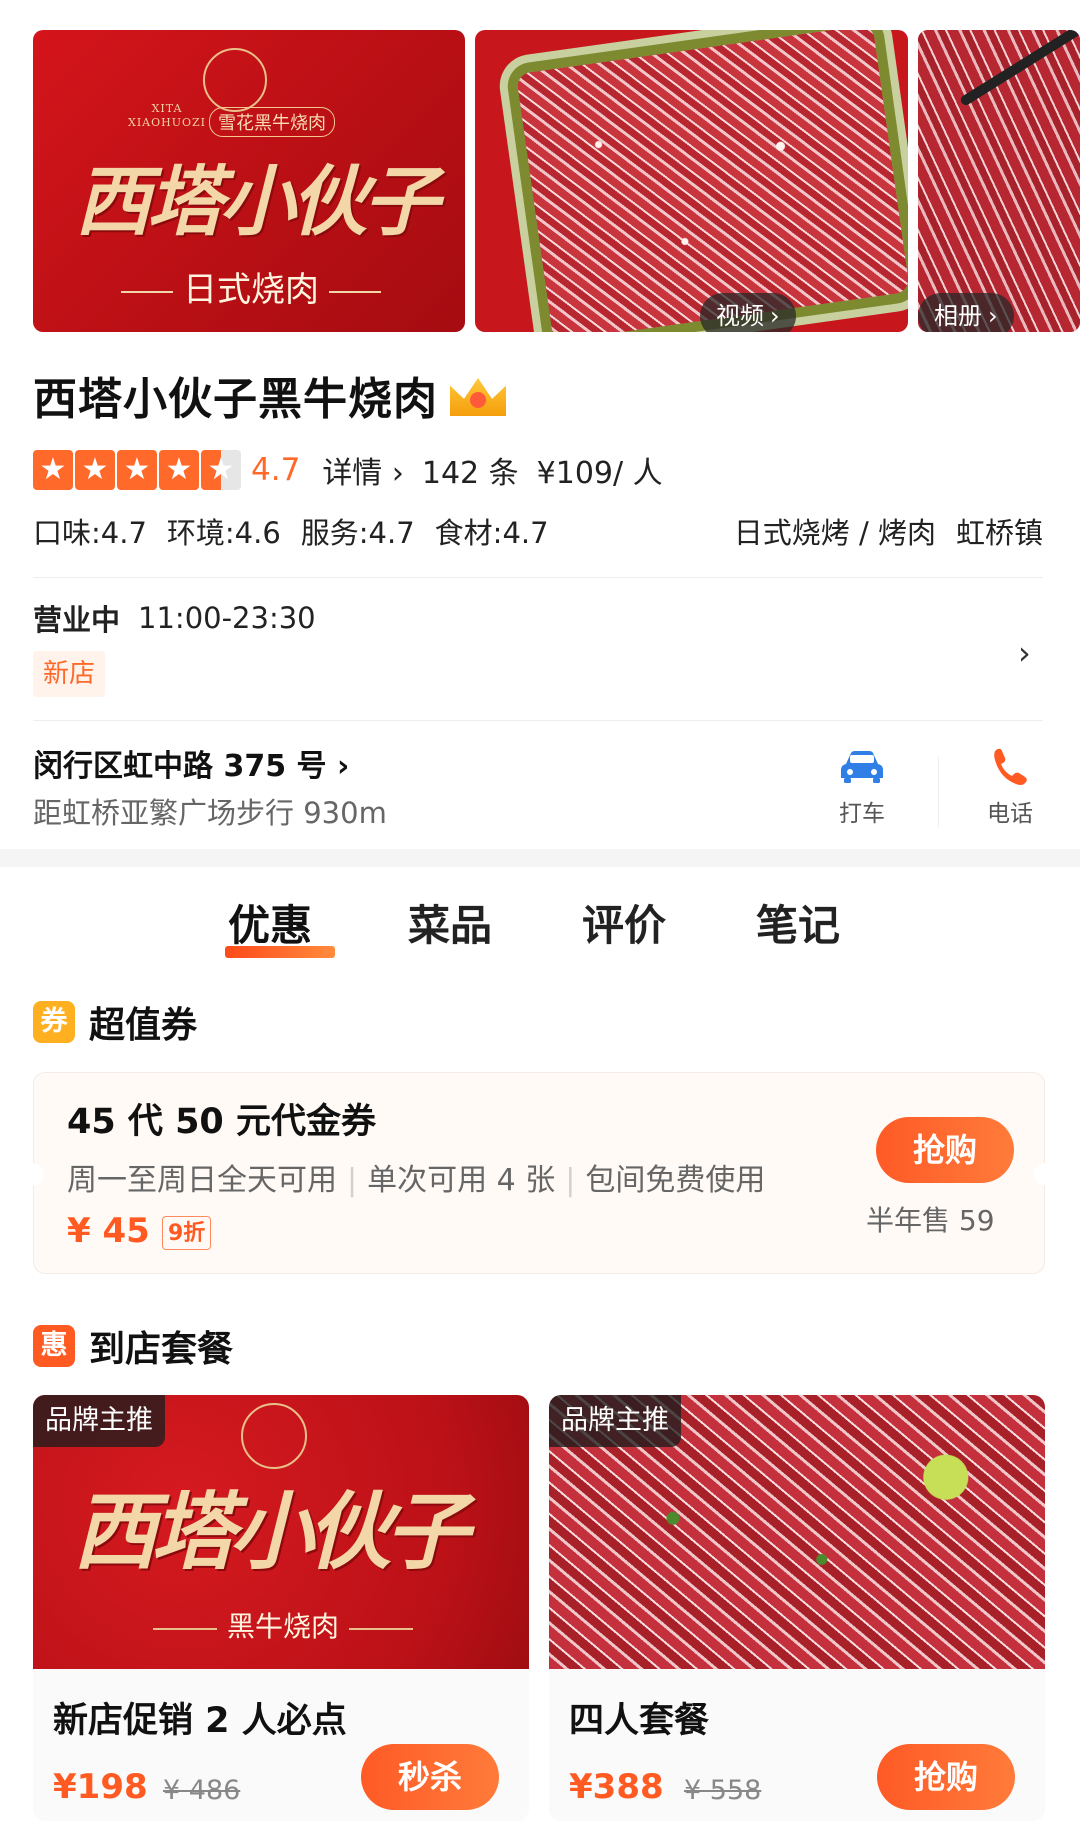  I want to click on voucher-sold-count: 半年售 59, so click(930, 1220).